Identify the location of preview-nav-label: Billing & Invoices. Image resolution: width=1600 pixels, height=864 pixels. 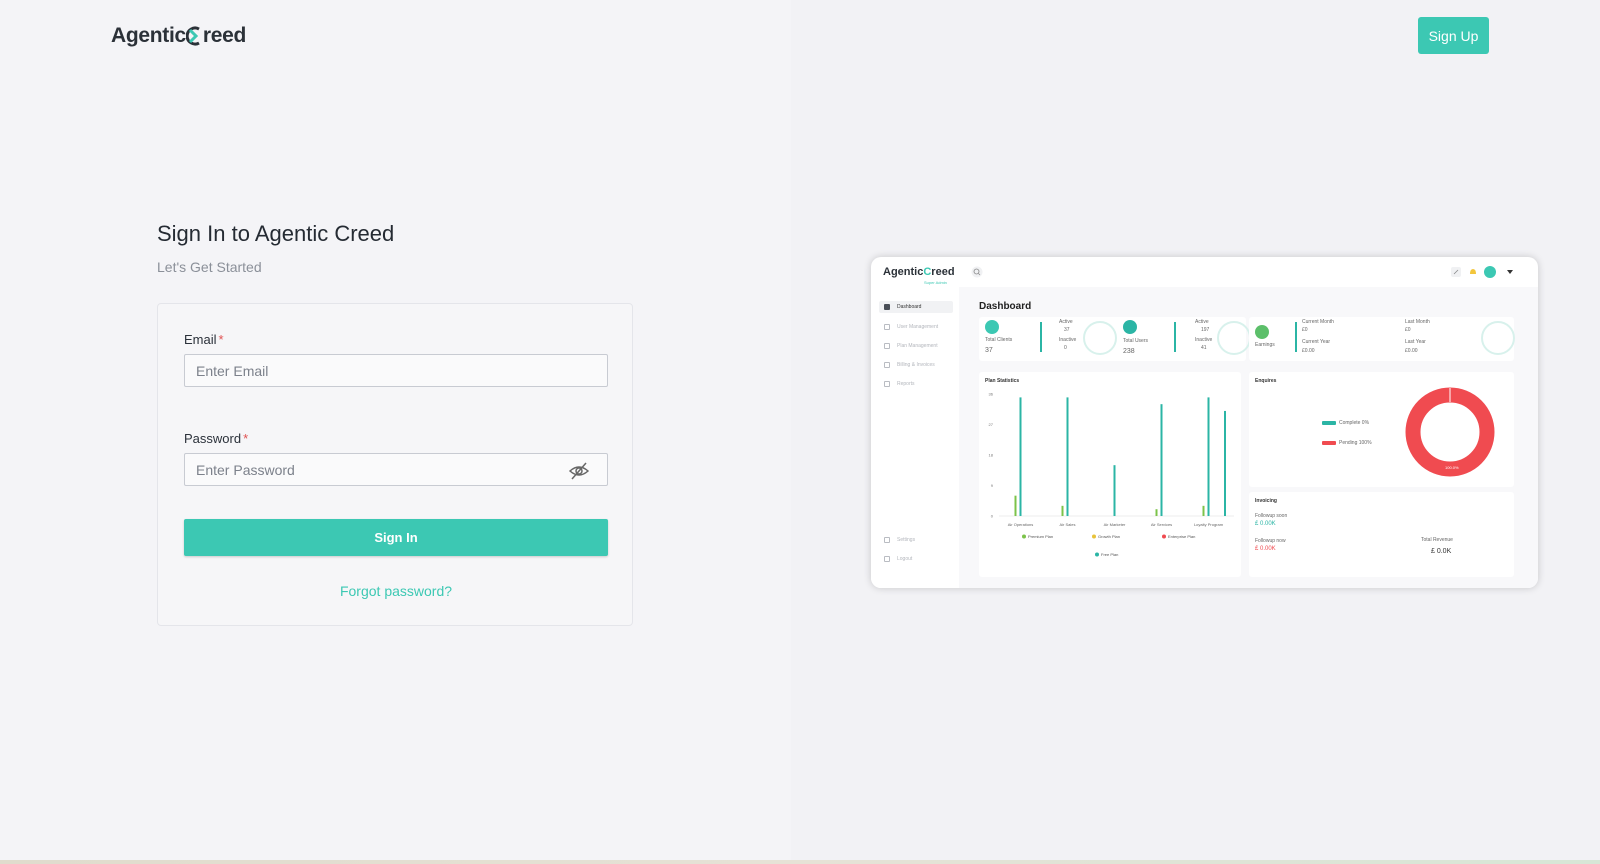
(916, 365).